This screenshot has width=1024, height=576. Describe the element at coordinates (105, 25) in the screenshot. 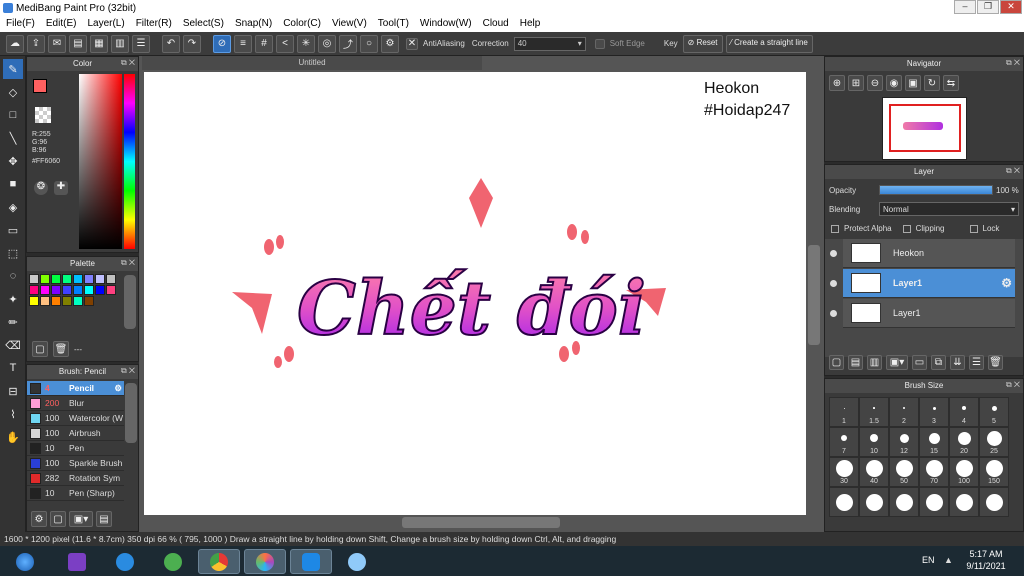

I see `menu-layer: Layer(L)` at that location.